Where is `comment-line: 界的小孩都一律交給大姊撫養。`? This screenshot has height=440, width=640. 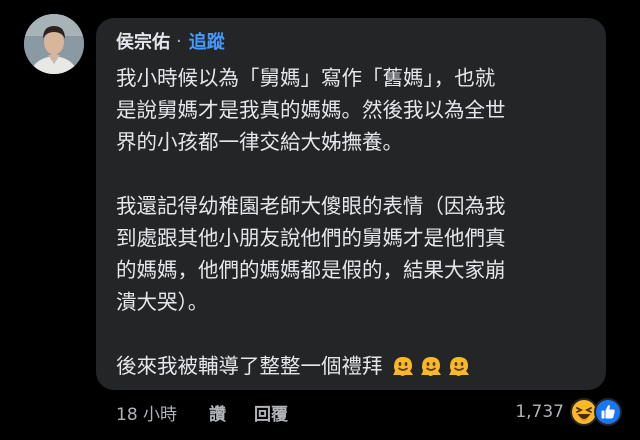
comment-line: 界的小孩都一律交給大姊撫養。 is located at coordinates (259, 142).